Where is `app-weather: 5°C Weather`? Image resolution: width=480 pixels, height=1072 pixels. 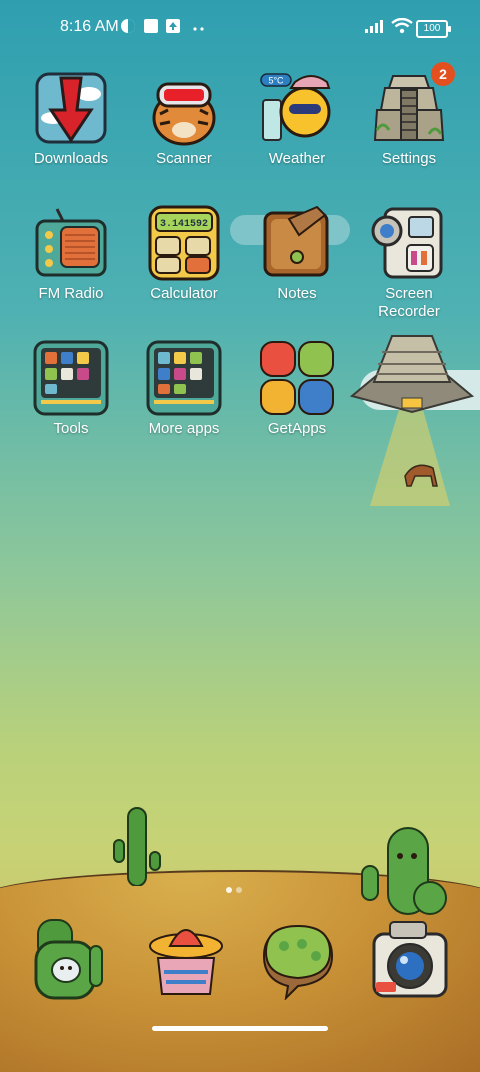
app-weather: 5°C Weather is located at coordinates (297, 119).